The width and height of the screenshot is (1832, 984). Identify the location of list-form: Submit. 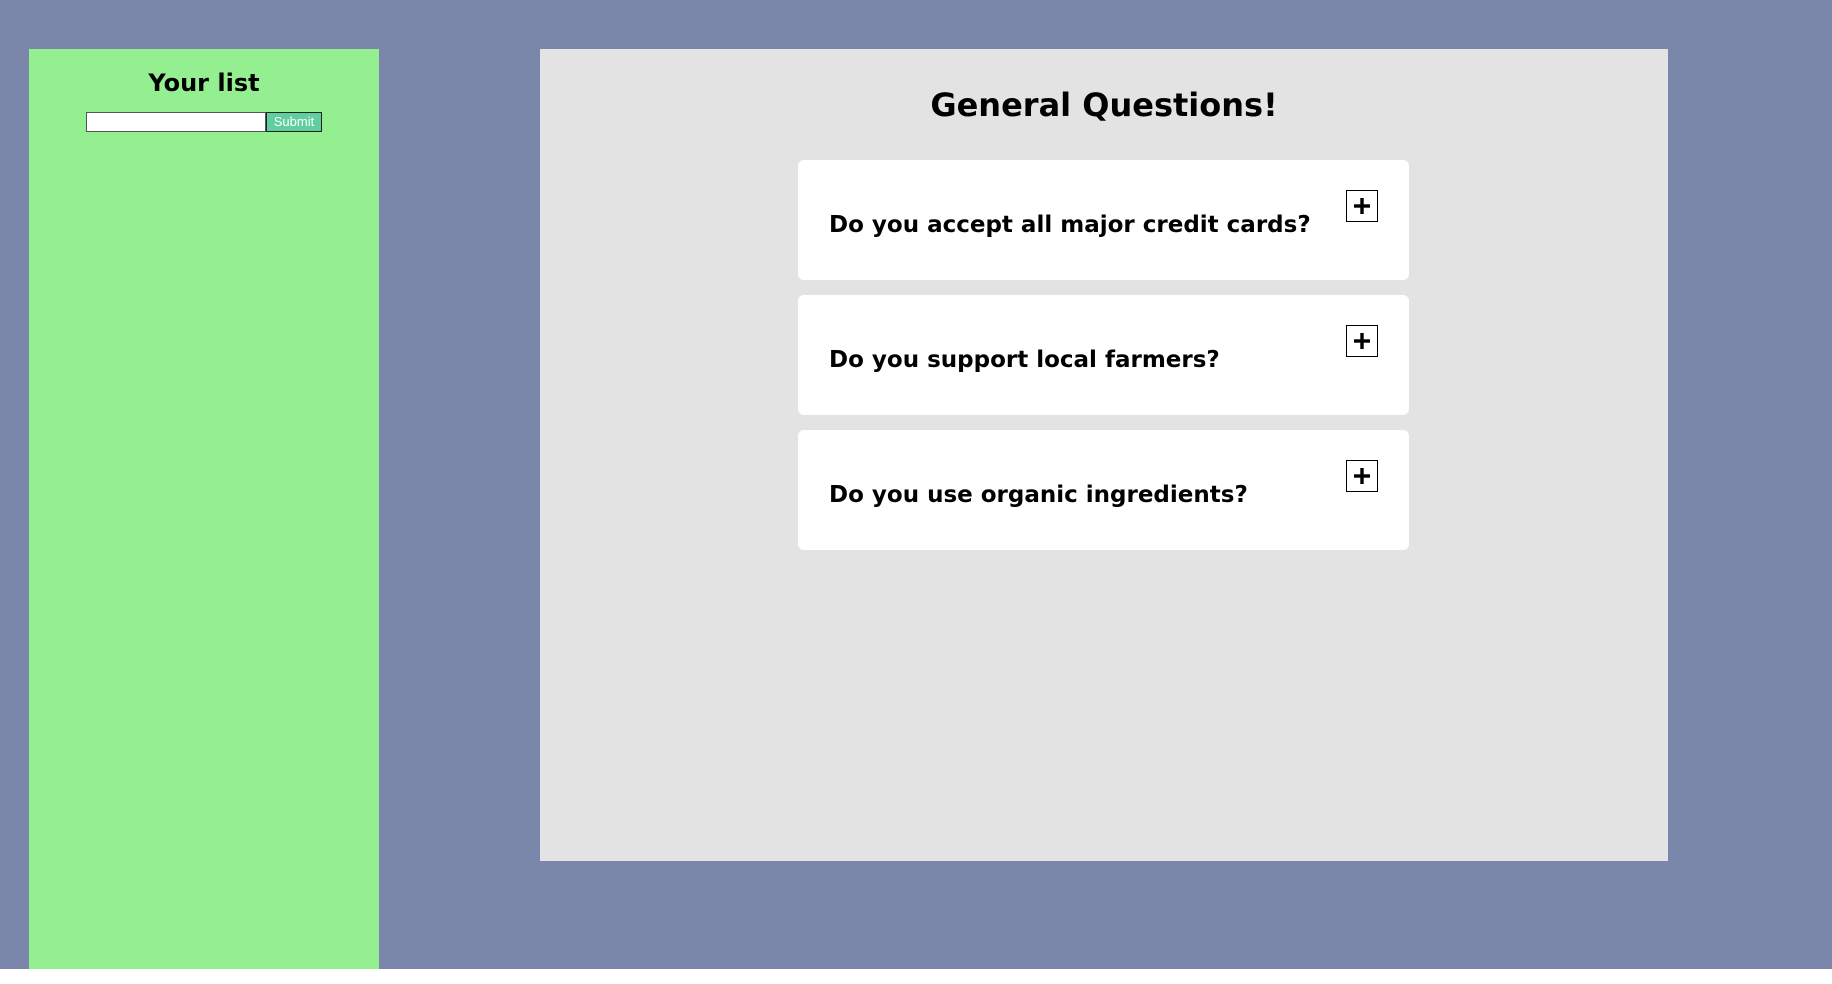
(204, 122).